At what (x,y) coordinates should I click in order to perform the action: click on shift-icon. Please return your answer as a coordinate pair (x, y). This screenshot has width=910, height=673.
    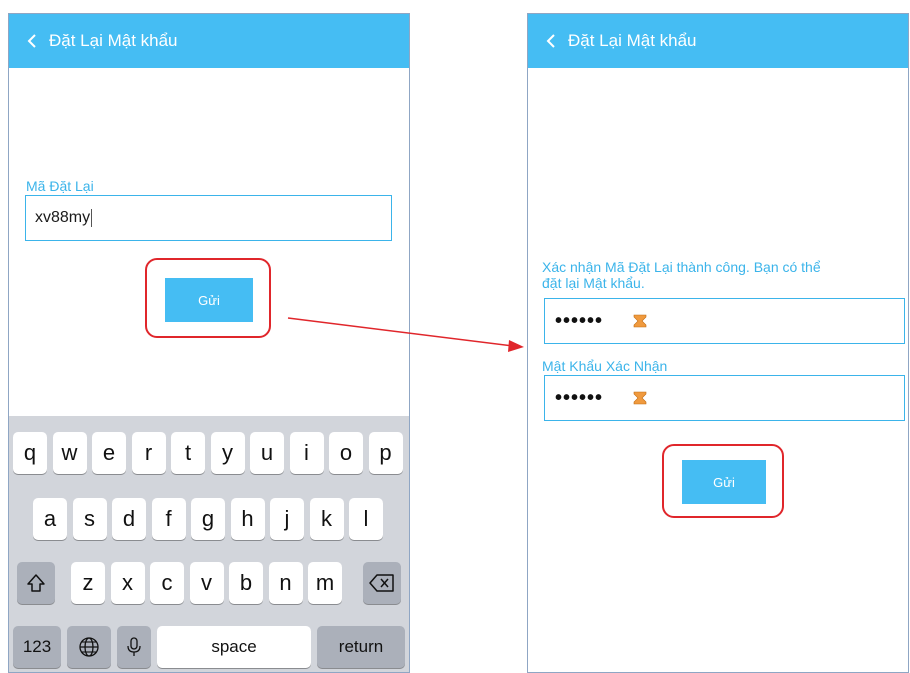
    Looking at the image, I should click on (36, 583).